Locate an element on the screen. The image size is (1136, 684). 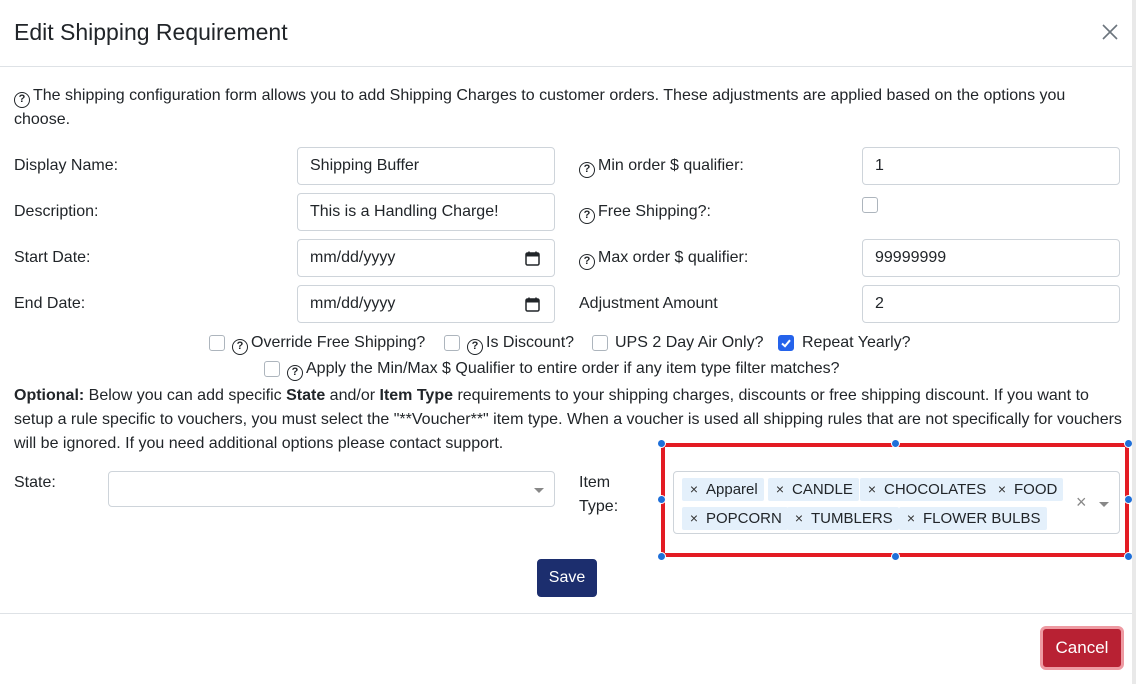
start-date-input: mm/dd/yyyy is located at coordinates (426, 258).